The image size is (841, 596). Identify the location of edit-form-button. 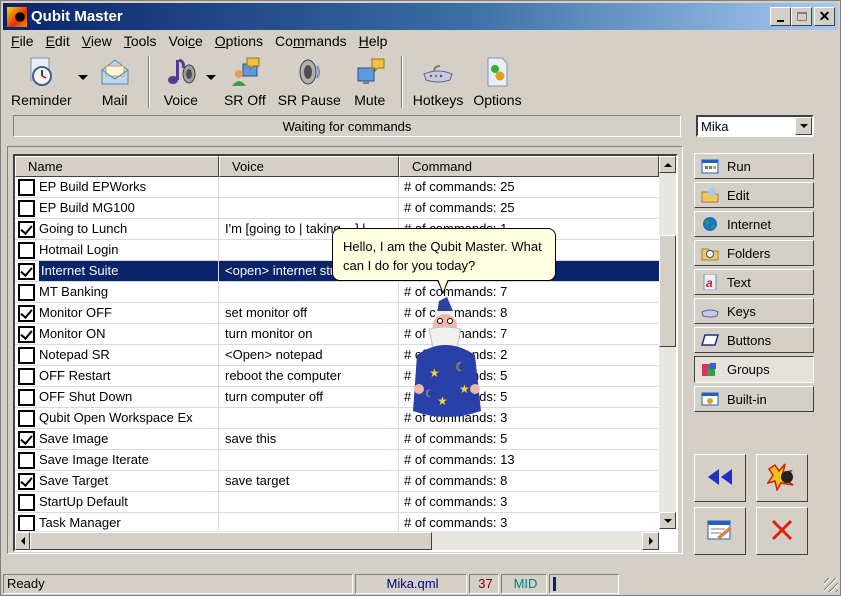
(720, 531).